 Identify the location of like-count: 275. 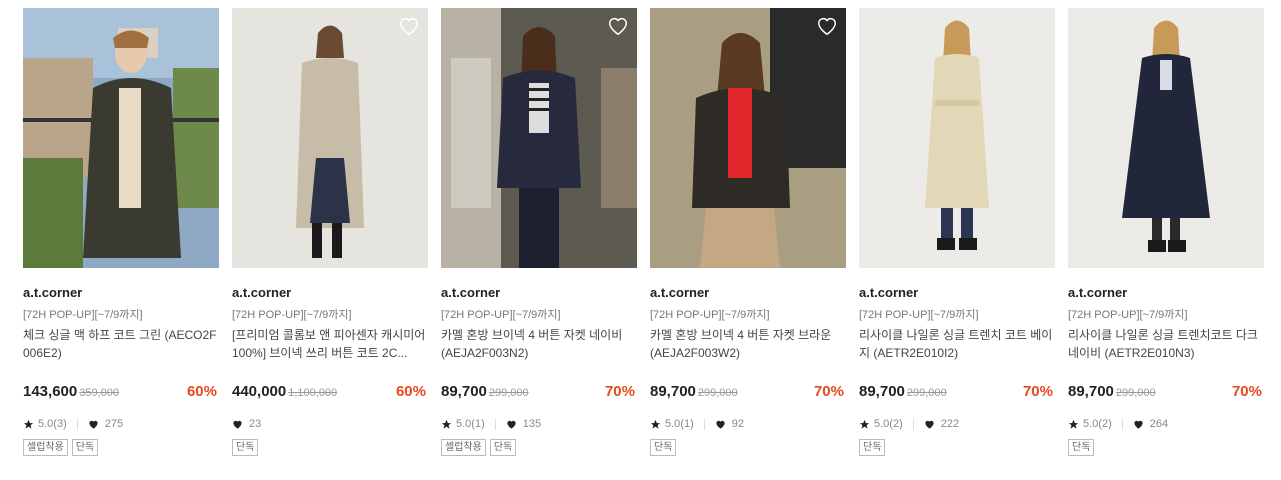
(114, 424).